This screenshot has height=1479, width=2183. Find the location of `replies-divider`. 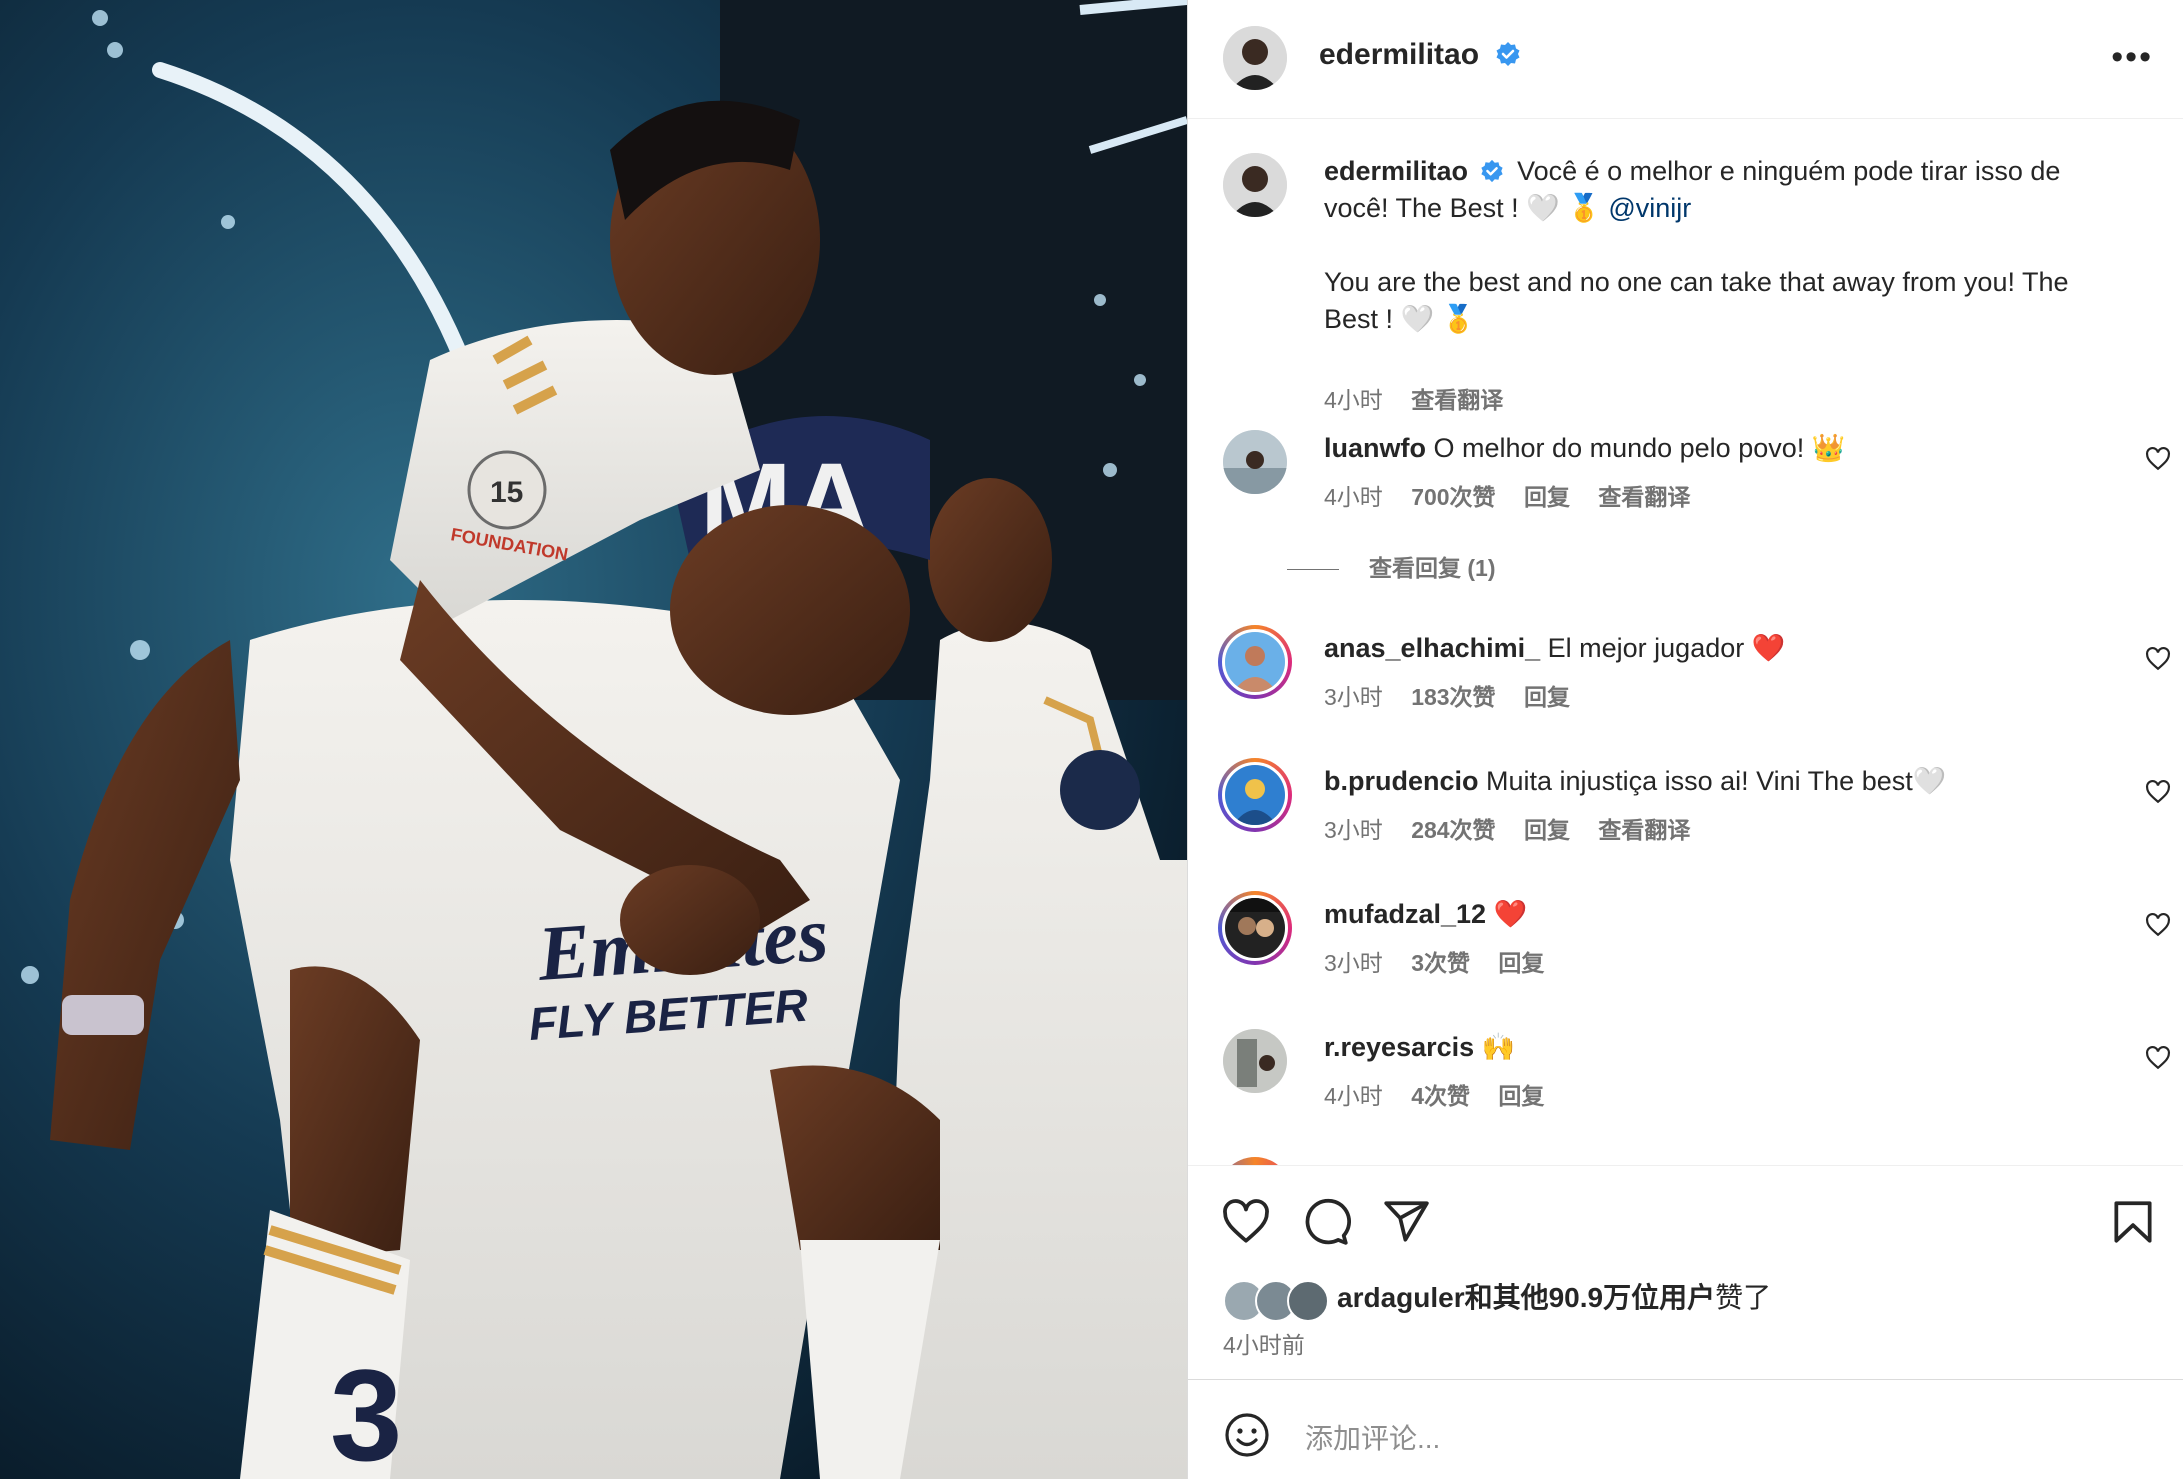

replies-divider is located at coordinates (1313, 570).